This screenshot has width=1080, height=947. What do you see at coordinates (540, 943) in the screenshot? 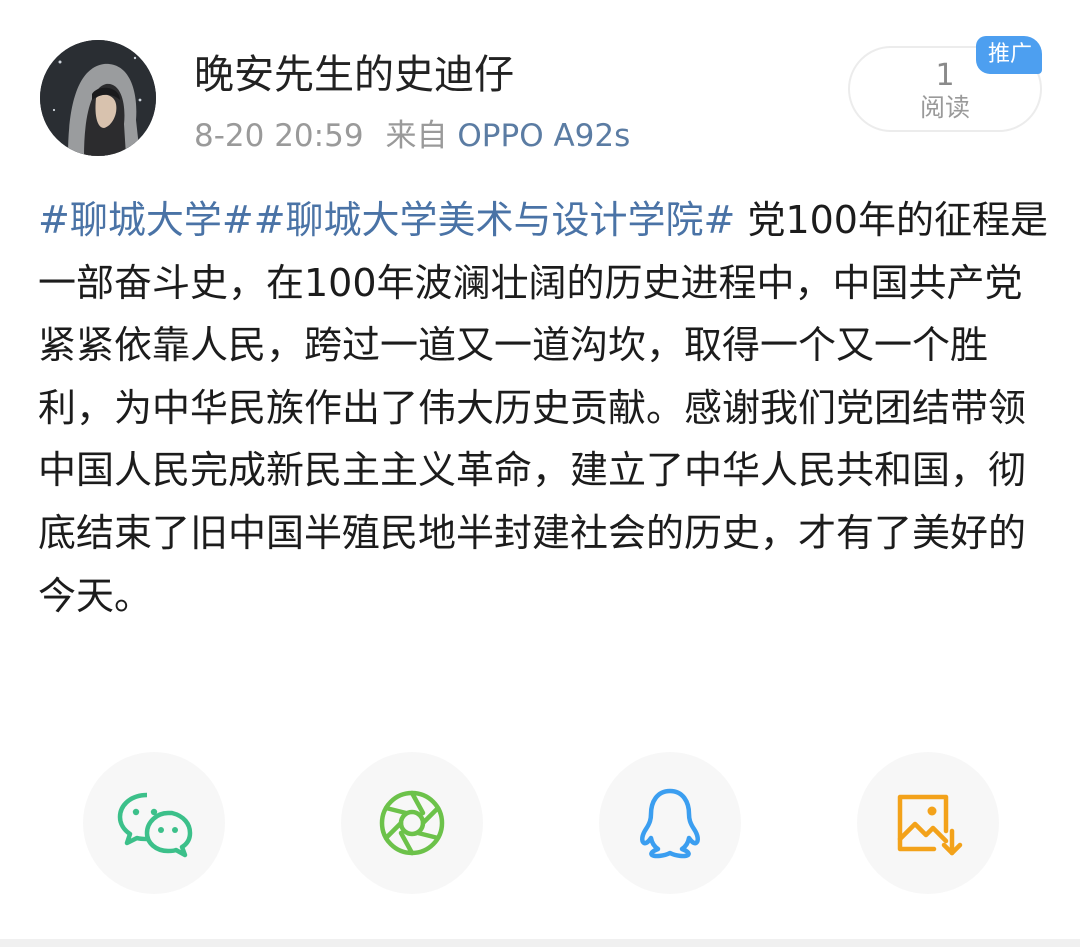
I see `bottom-divider` at bounding box center [540, 943].